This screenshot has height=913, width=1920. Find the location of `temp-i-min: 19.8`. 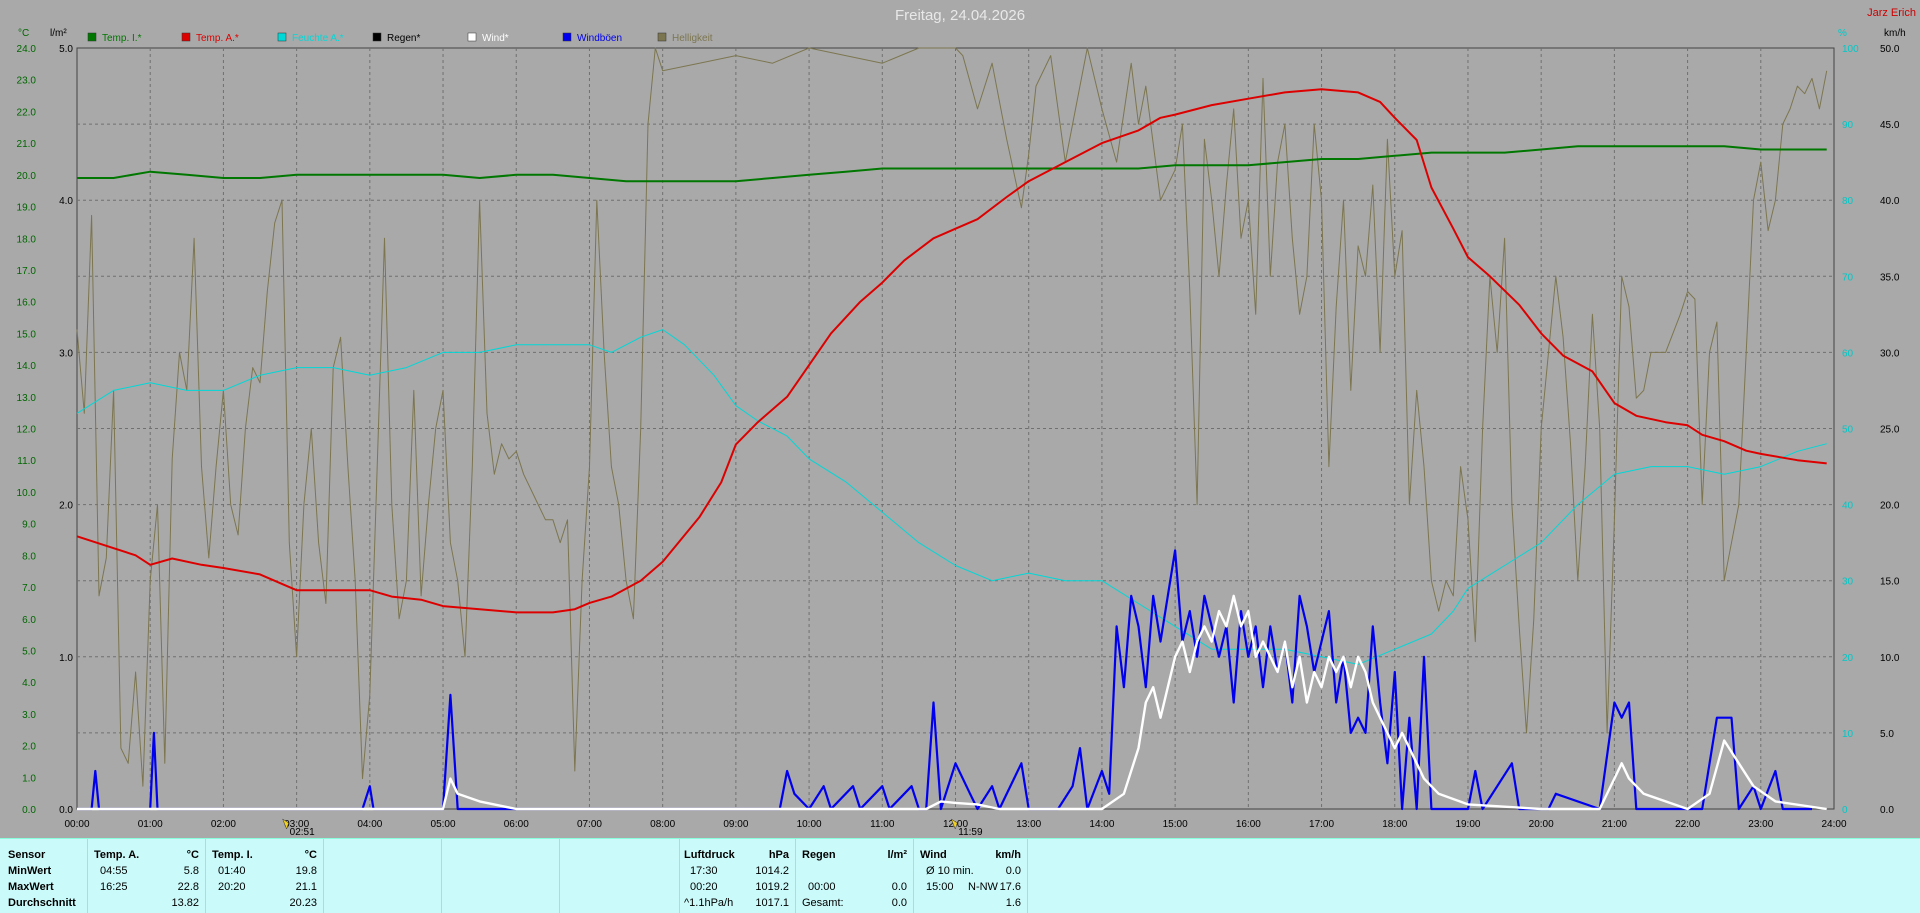

temp-i-min: 19.8 is located at coordinates (306, 871).